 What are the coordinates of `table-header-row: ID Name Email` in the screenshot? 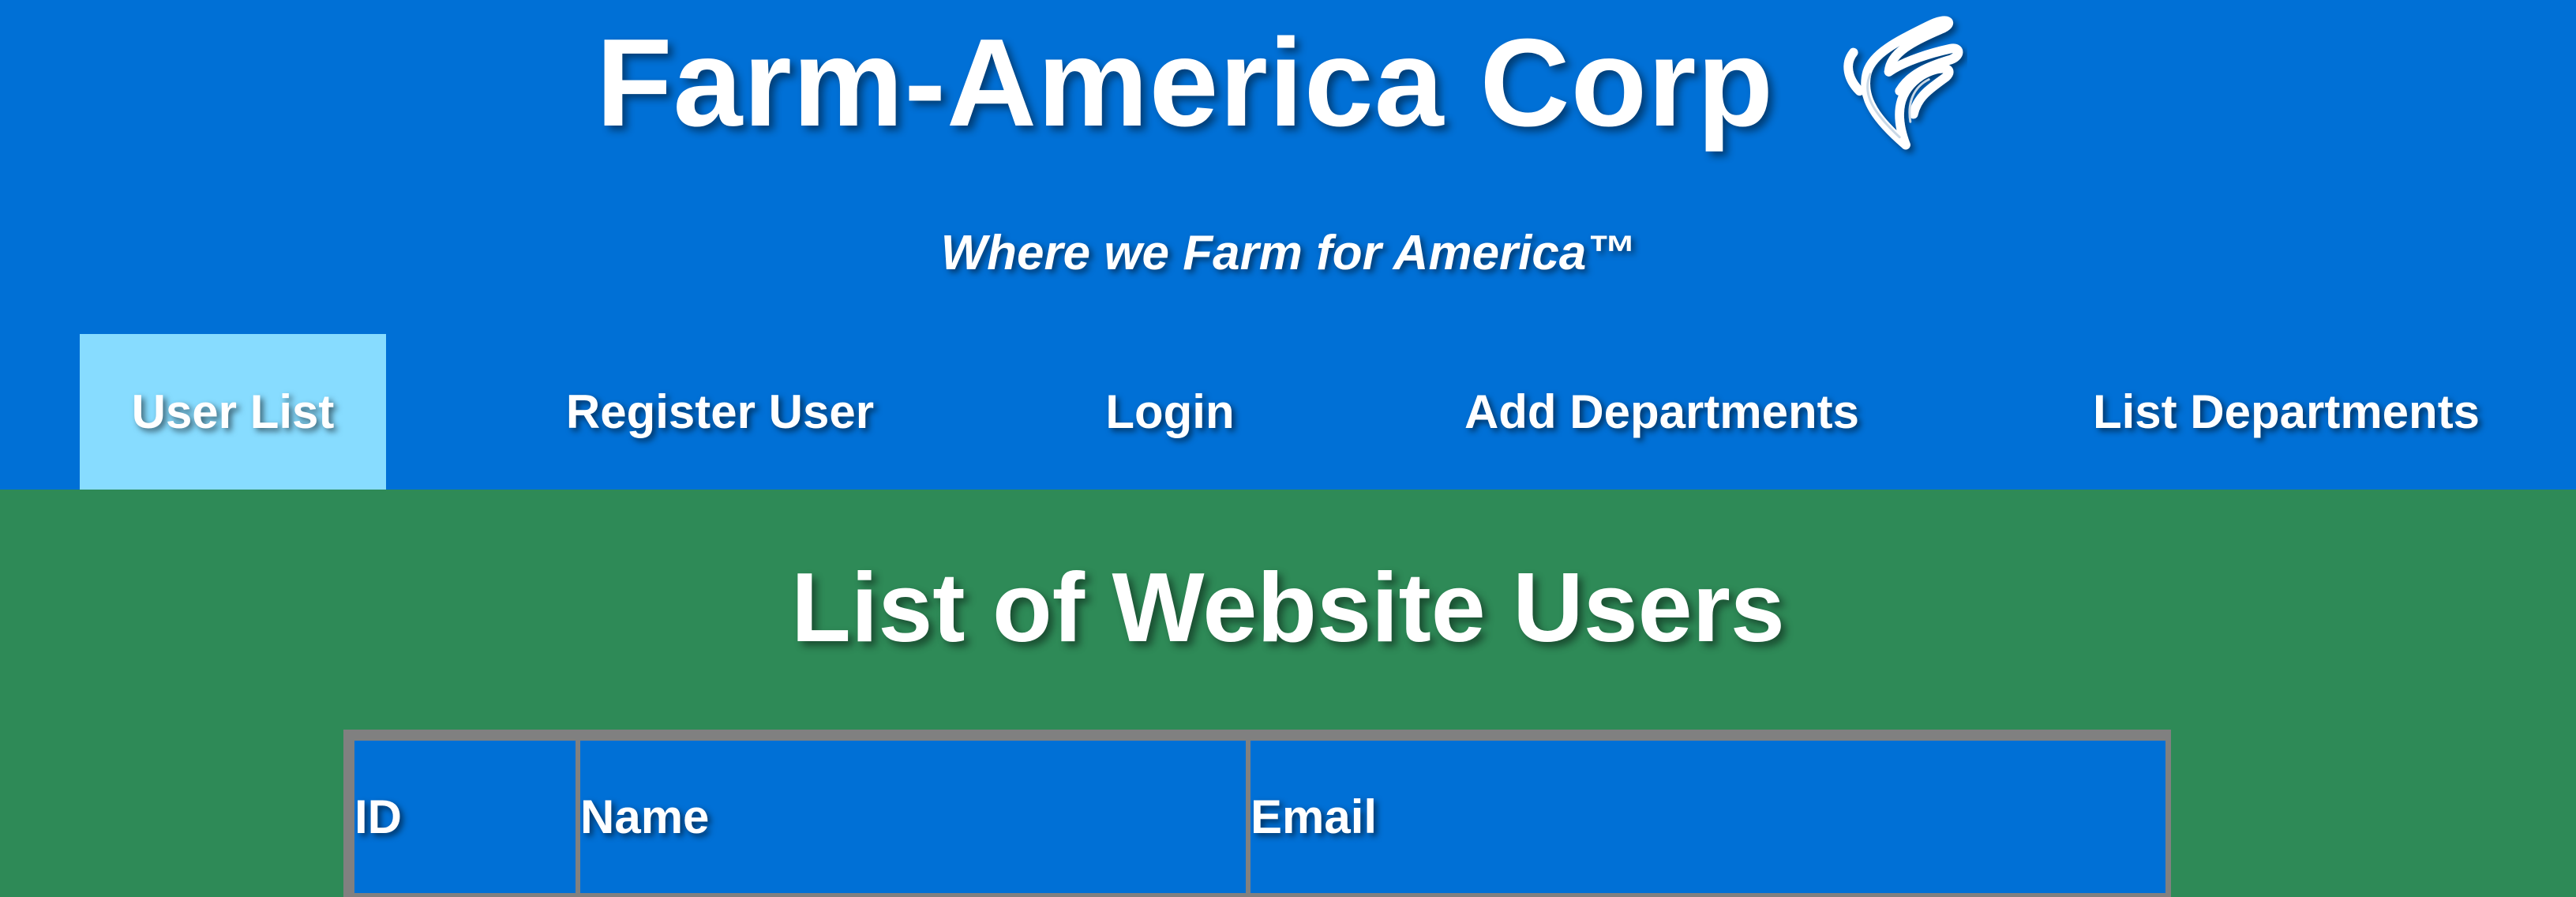 It's located at (1259, 817).